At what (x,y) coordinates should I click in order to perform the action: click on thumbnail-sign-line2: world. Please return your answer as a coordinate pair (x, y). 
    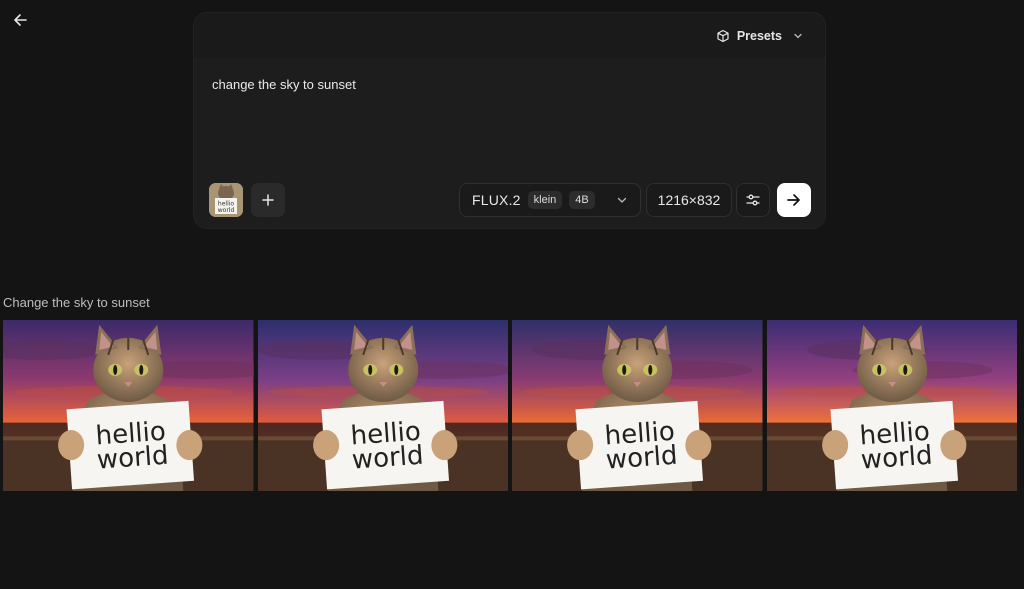
    Looking at the image, I should click on (226, 210).